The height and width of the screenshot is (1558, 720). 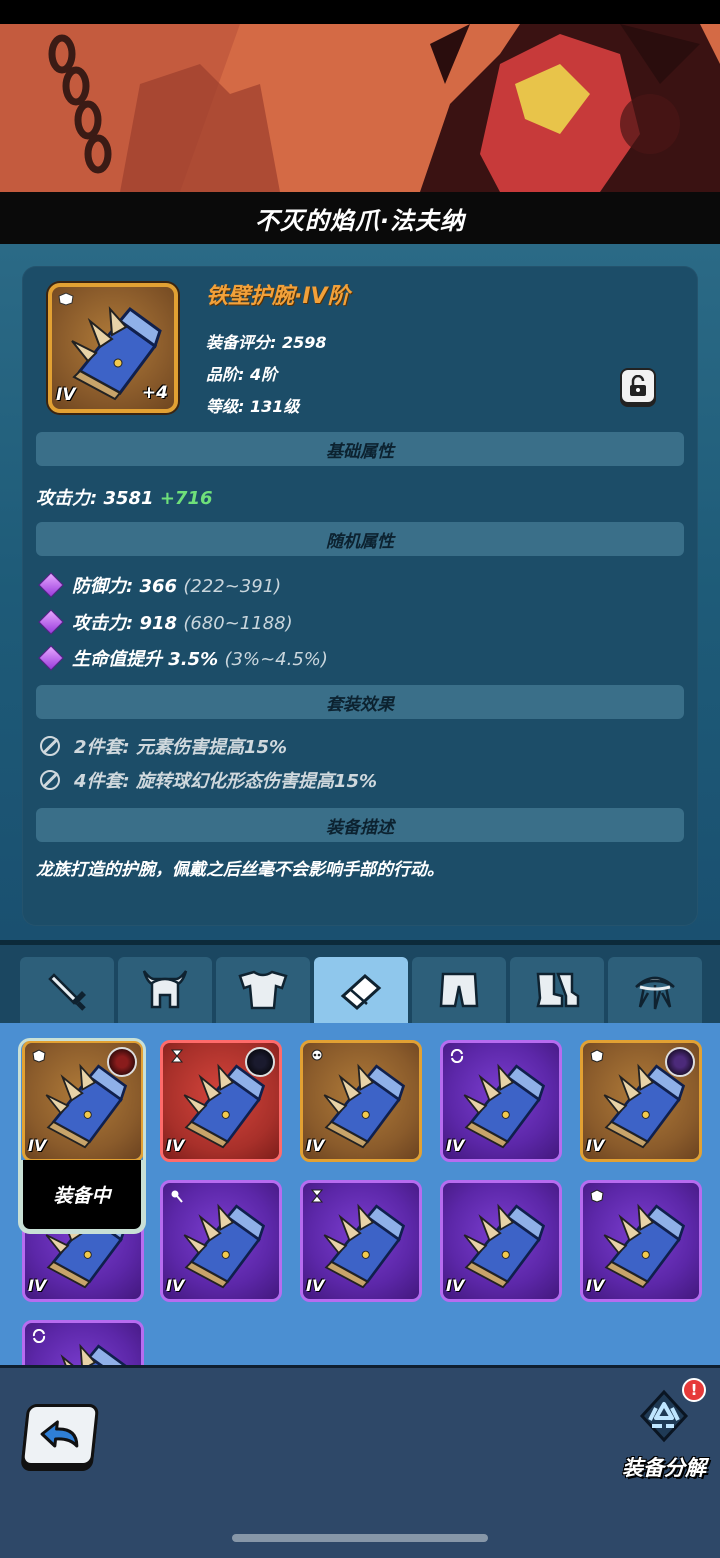 What do you see at coordinates (360, 449) in the screenshot?
I see `section-base-attributes: 基础属性` at bounding box center [360, 449].